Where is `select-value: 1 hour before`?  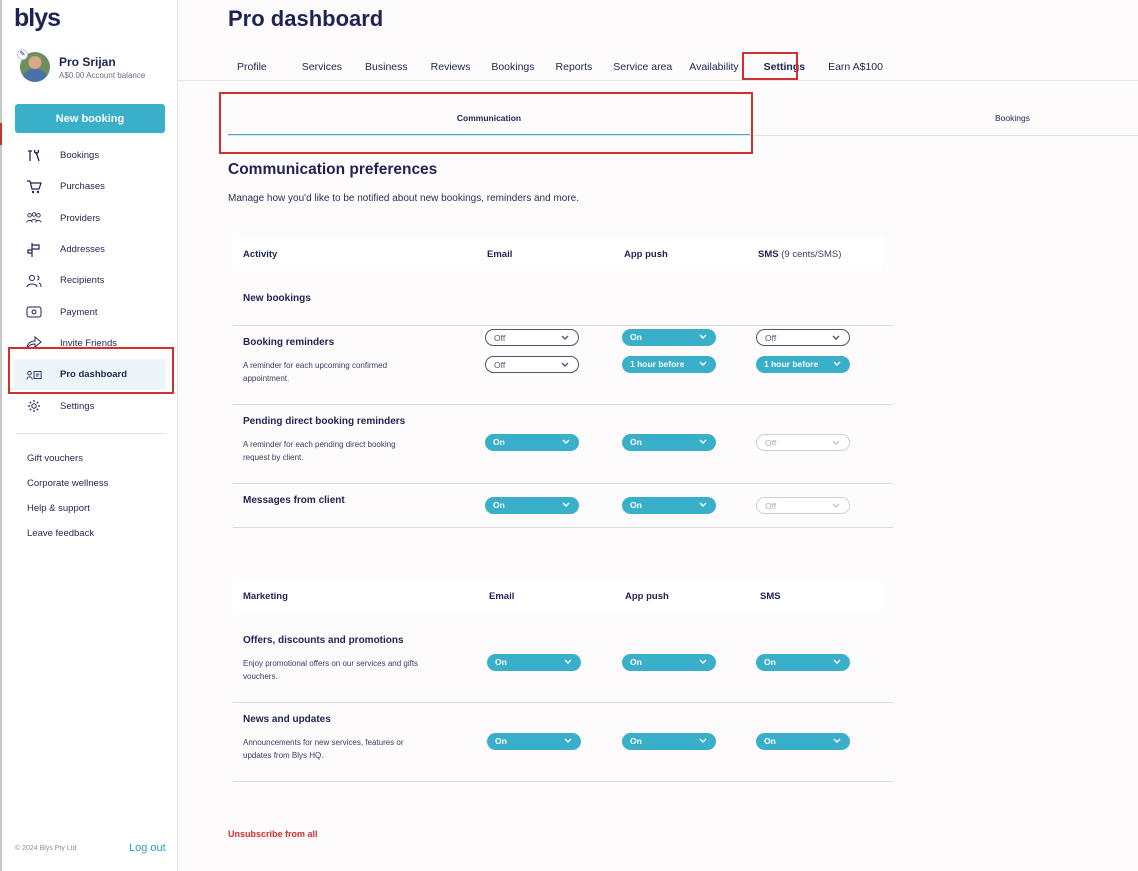 select-value: 1 hour before is located at coordinates (657, 364).